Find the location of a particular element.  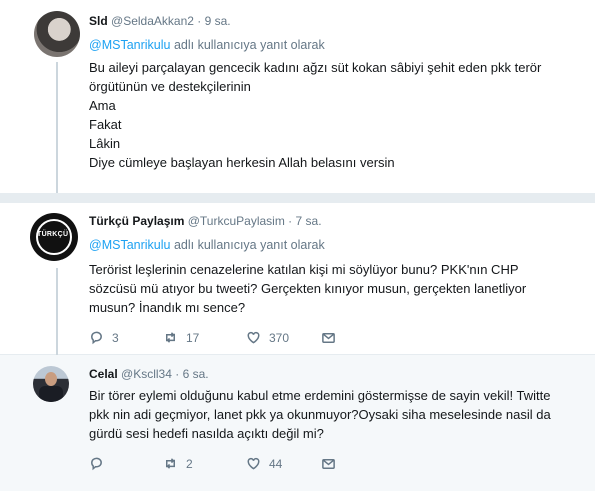

display-name: Sld is located at coordinates (98, 21).